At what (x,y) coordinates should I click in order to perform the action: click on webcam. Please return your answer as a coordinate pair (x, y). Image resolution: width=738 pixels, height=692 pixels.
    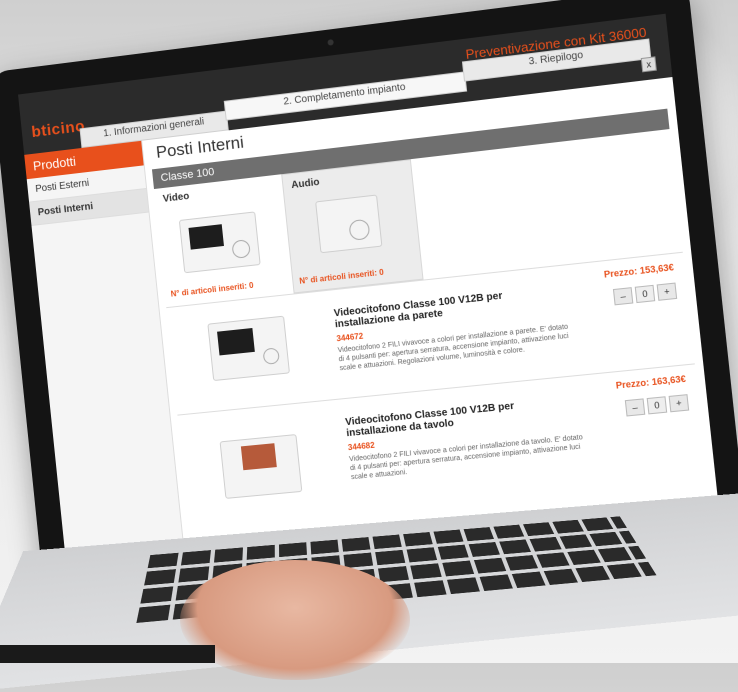
    Looking at the image, I should click on (330, 42).